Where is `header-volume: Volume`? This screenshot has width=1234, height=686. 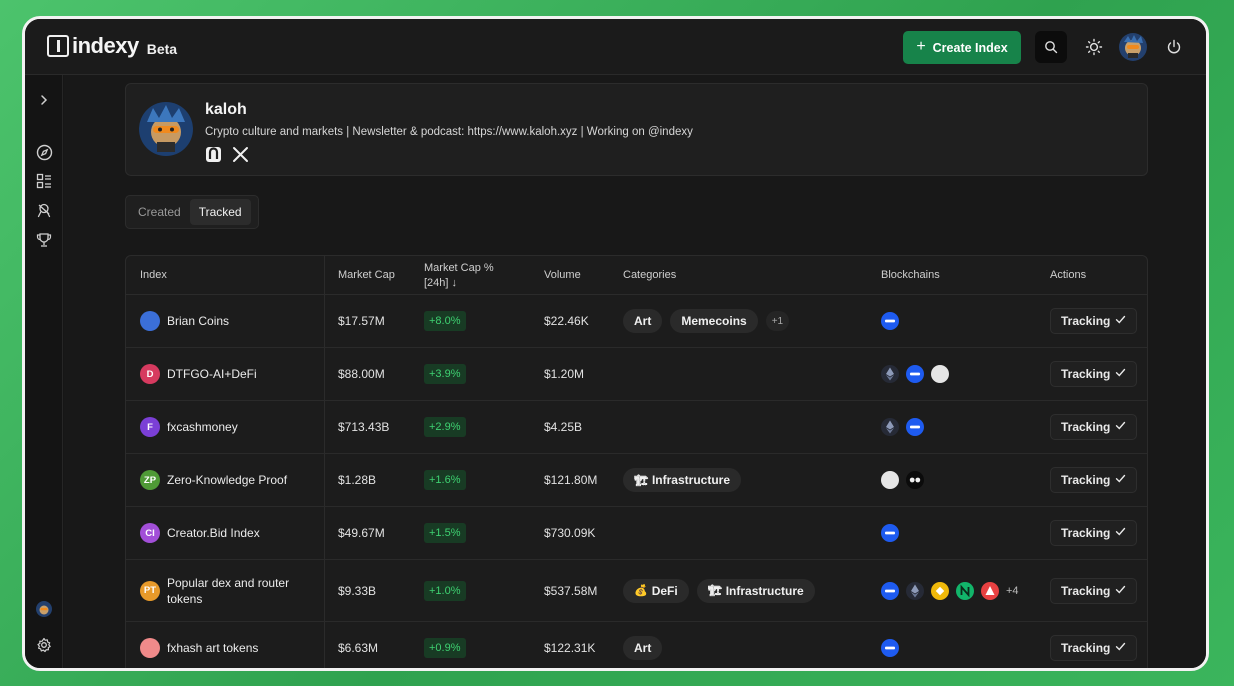
header-volume: Volume is located at coordinates (562, 275).